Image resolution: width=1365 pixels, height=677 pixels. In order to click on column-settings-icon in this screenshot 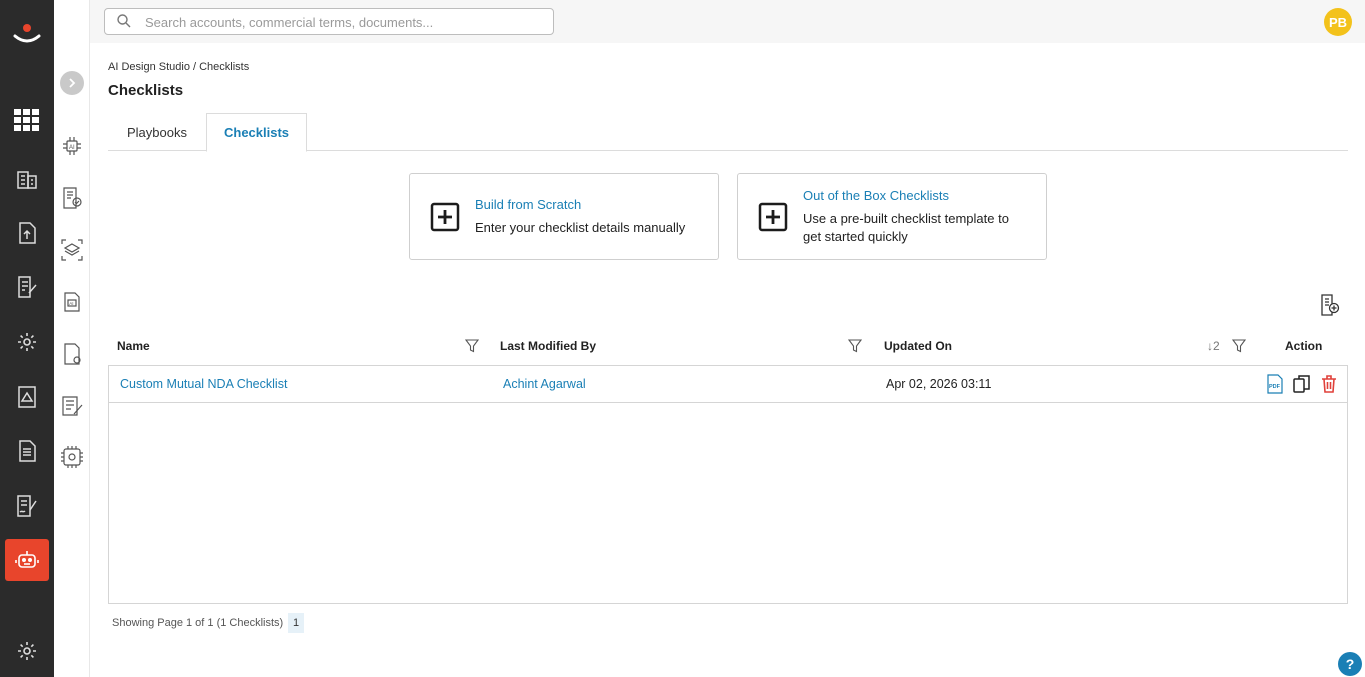, I will do `click(1330, 305)`.